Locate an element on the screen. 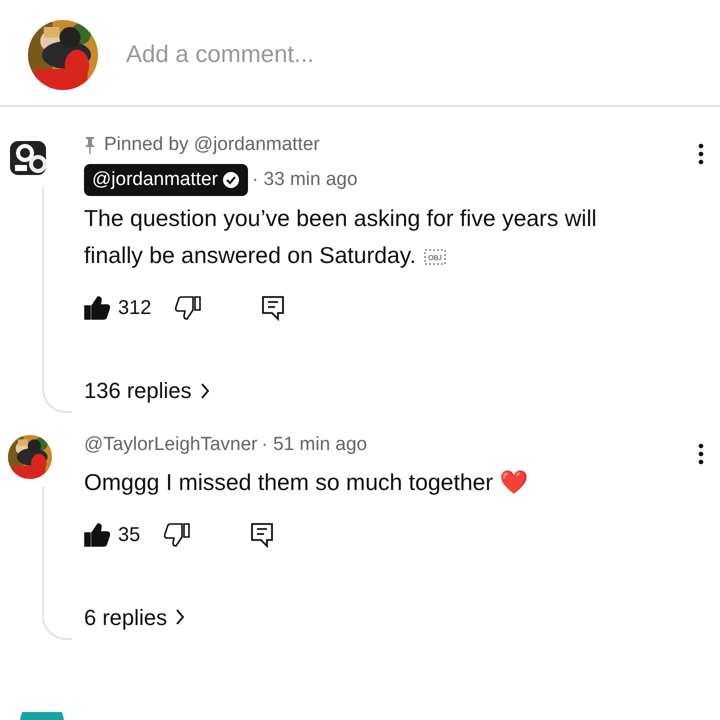  replies-link: 136 replies is located at coordinates (147, 390).